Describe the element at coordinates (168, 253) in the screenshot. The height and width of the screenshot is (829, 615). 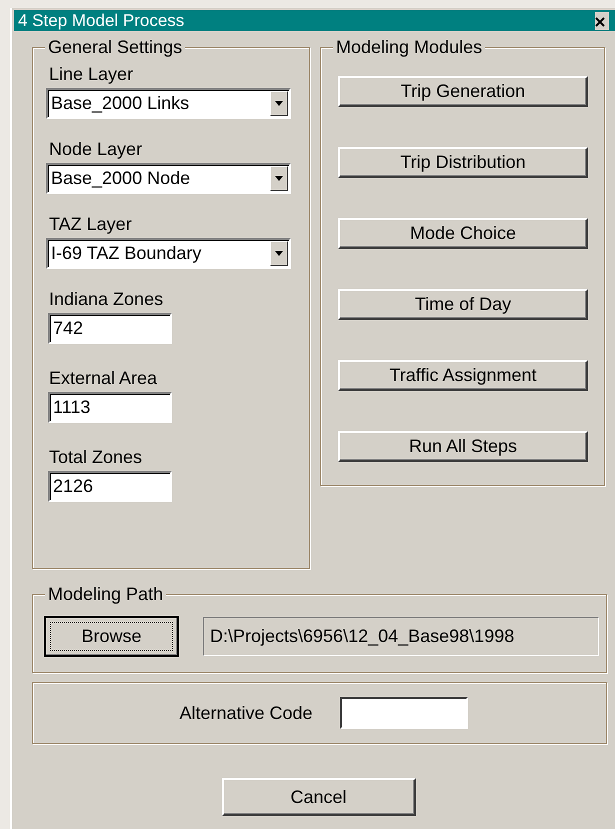
I see `dropdown: I-69 TAZ Boundary` at that location.